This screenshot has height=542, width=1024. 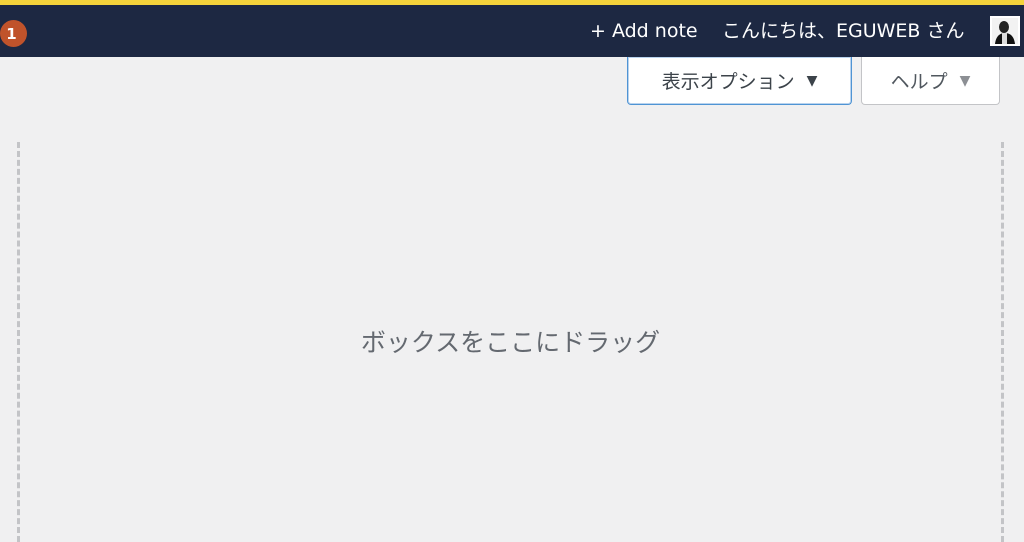 I want to click on screen-options-label: 表示オプション, so click(x=728, y=82).